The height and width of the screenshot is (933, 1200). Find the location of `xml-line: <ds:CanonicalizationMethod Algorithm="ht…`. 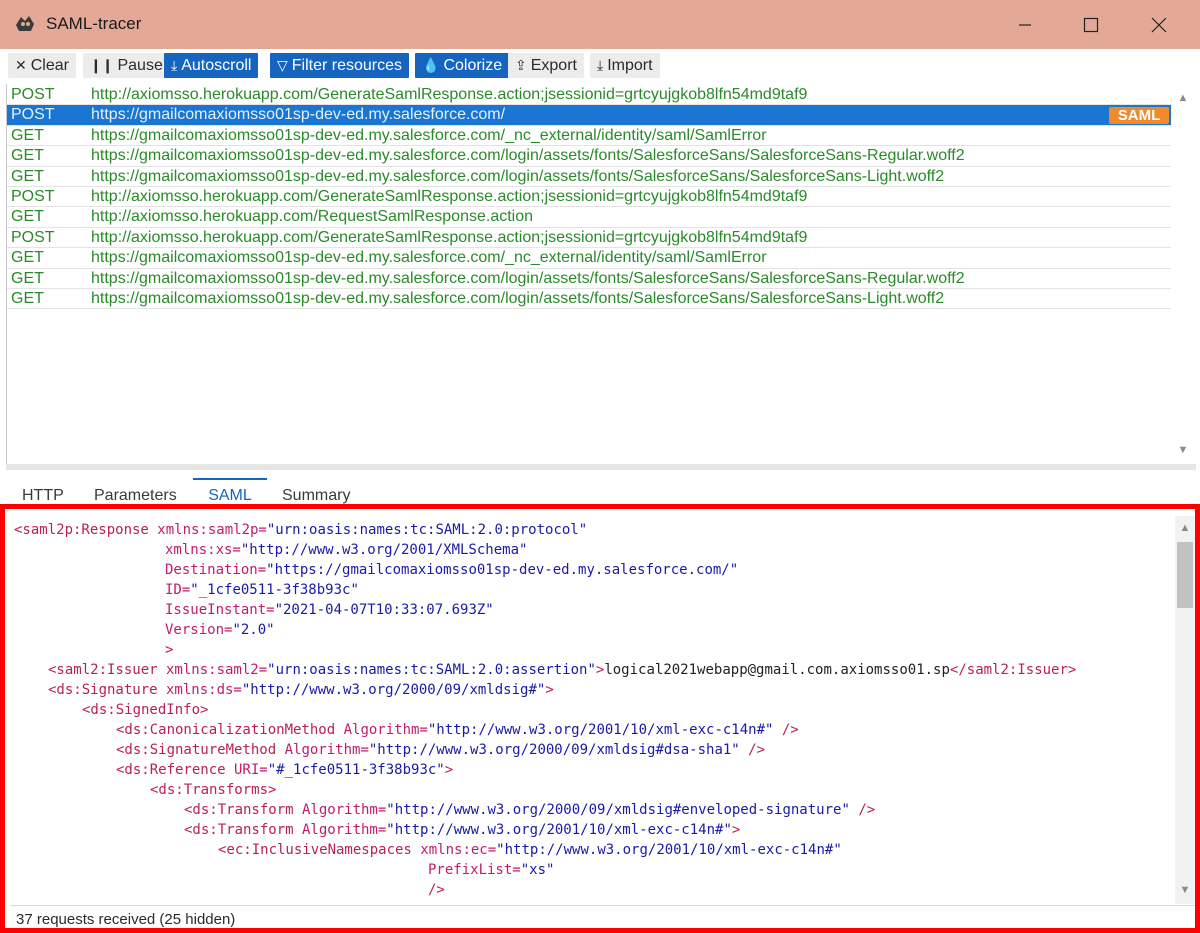

xml-line: <ds:CanonicalizationMethod Algorithm="ht… is located at coordinates (457, 730).